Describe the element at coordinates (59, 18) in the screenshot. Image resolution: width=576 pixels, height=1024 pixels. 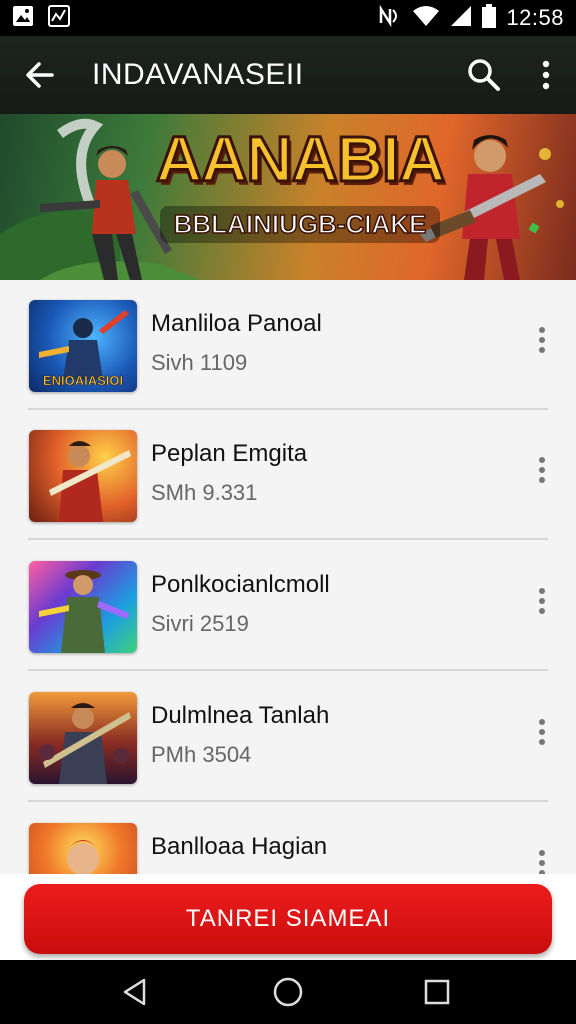
I see `chart-notification-icon` at that location.